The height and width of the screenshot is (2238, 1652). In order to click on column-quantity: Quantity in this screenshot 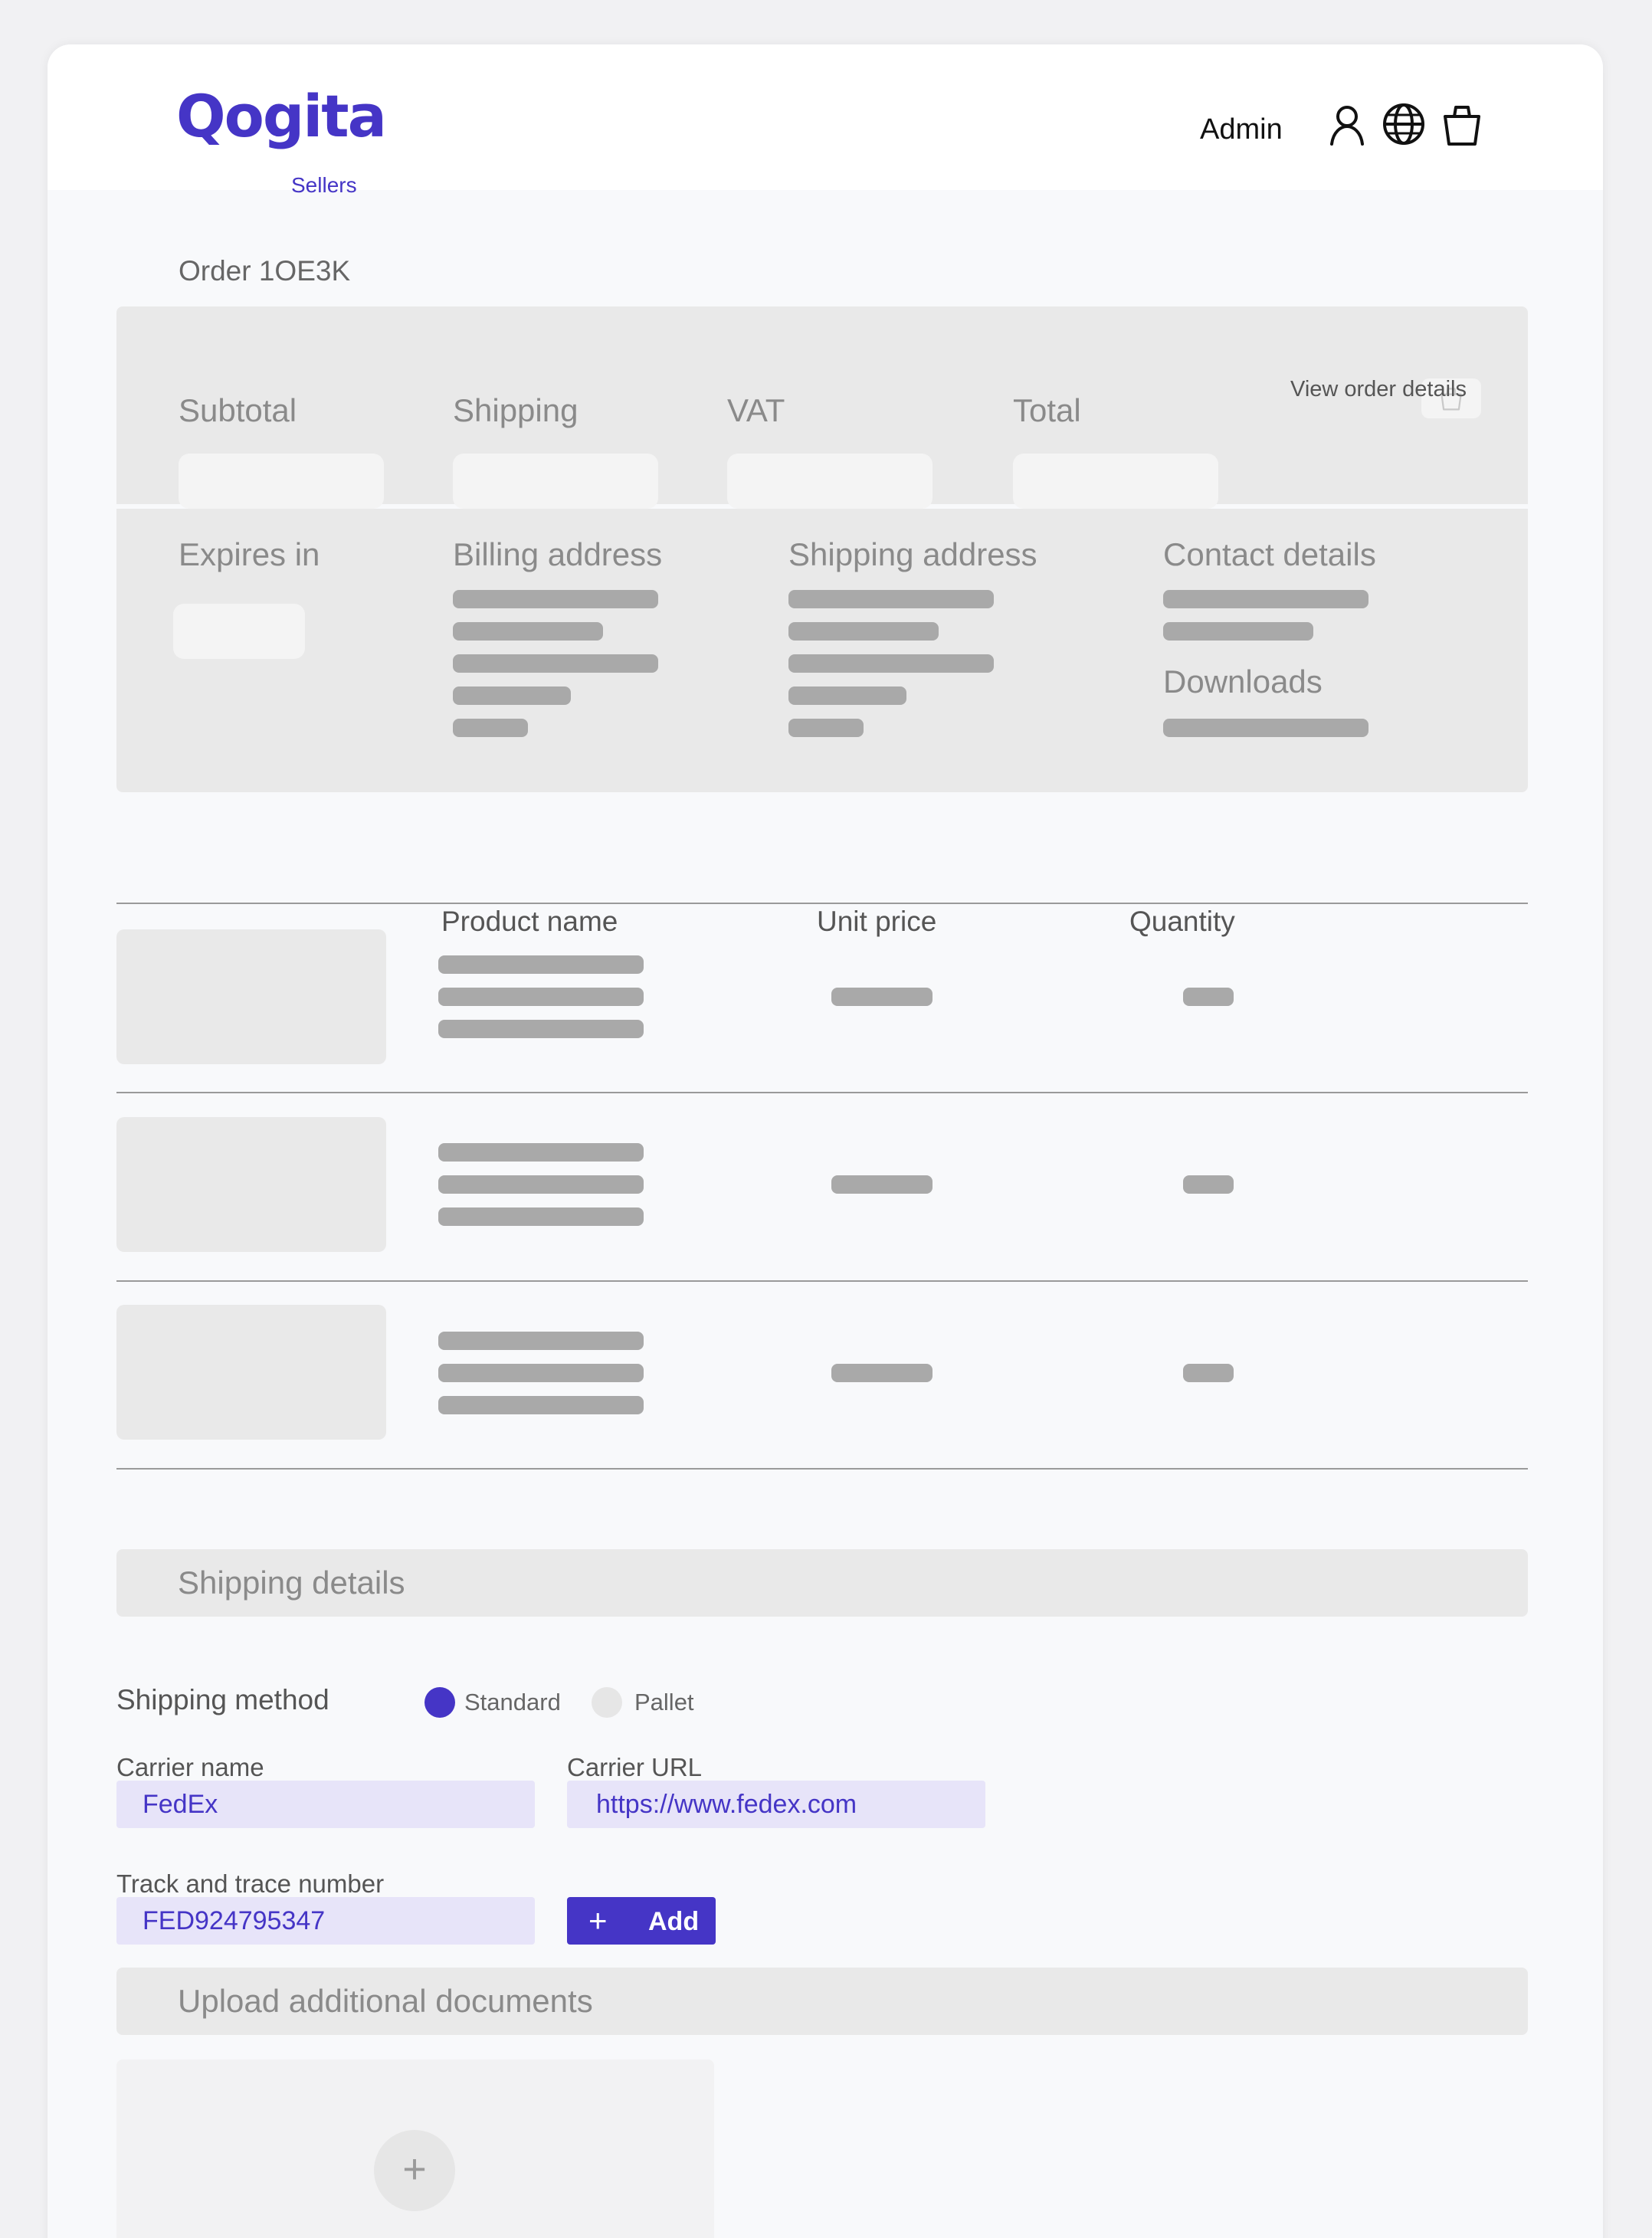, I will do `click(1182, 921)`.